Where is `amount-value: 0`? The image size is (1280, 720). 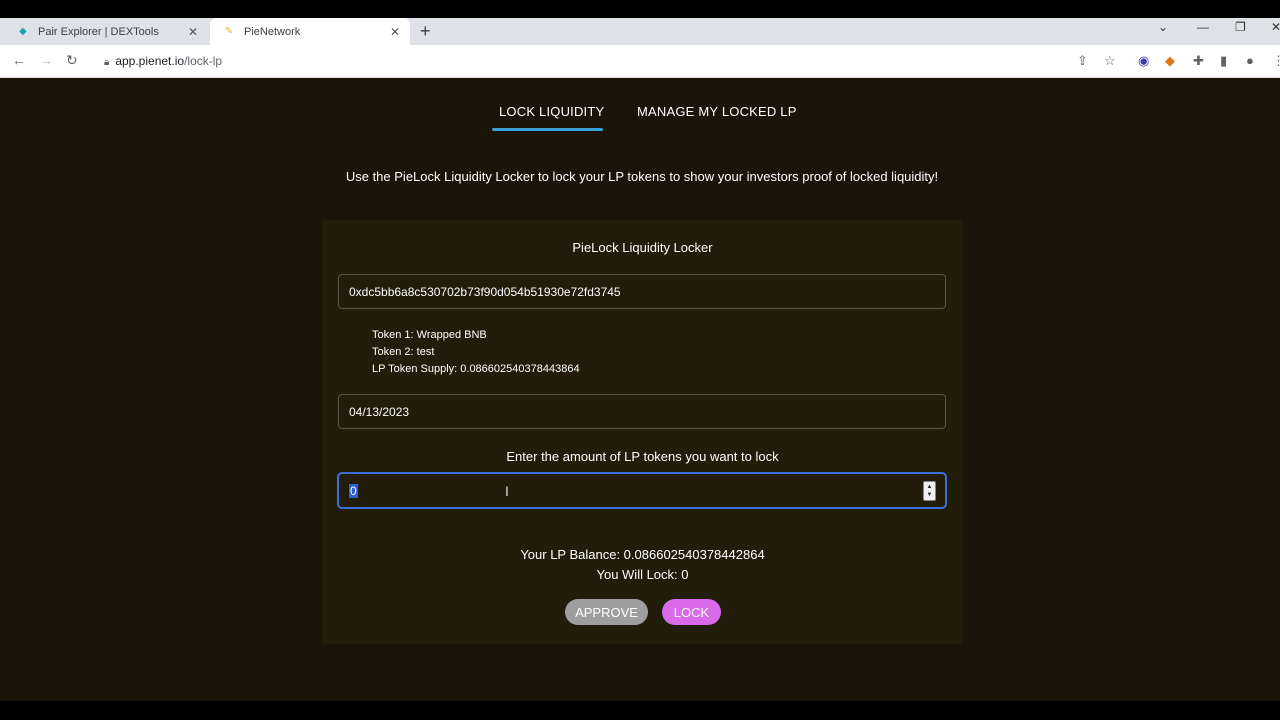
amount-value: 0 is located at coordinates (353, 490).